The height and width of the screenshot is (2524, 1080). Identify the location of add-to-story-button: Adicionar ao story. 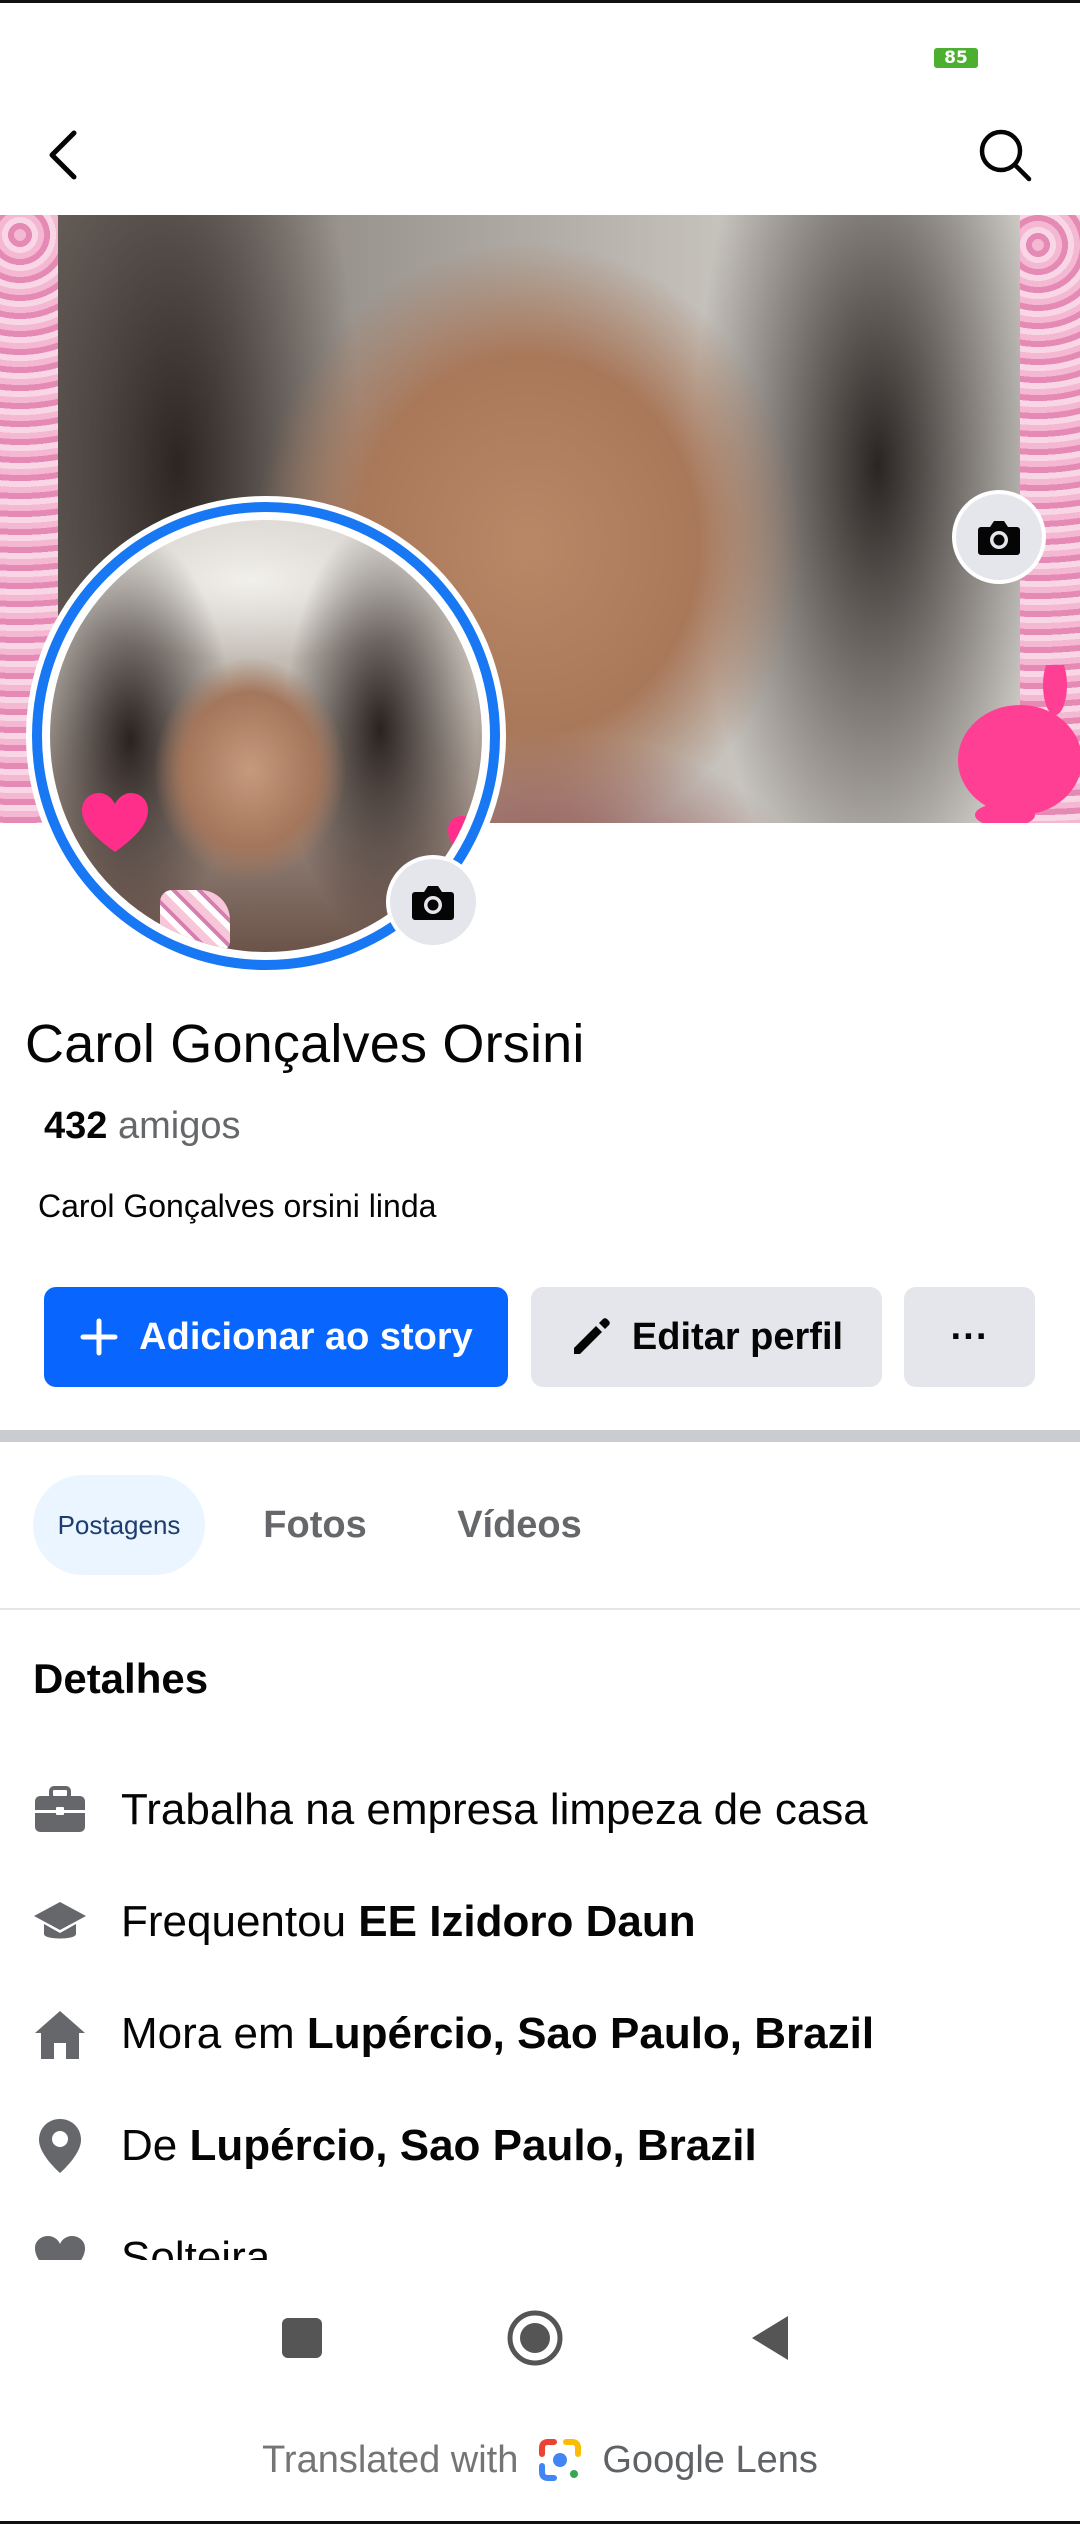
(276, 1337).